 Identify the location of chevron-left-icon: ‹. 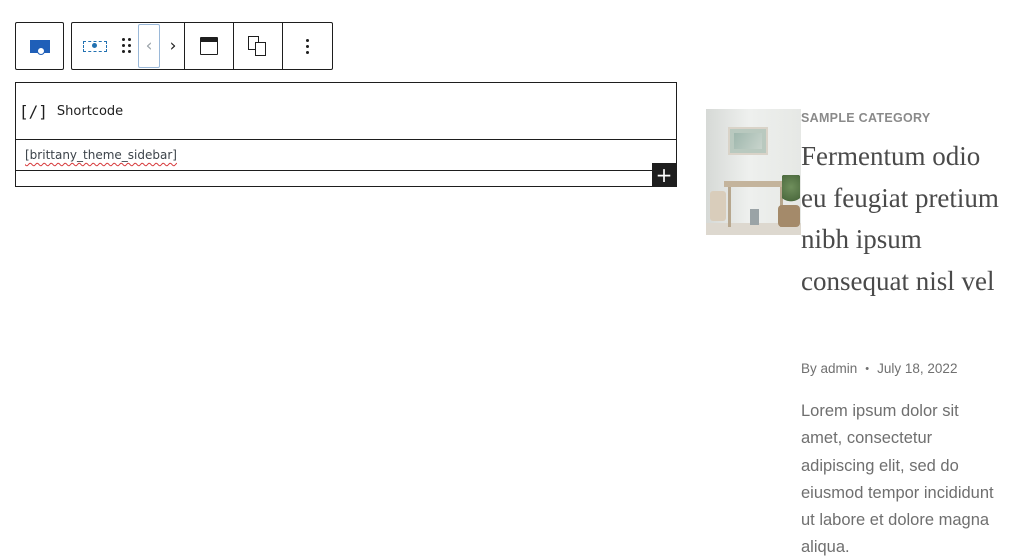
(149, 45).